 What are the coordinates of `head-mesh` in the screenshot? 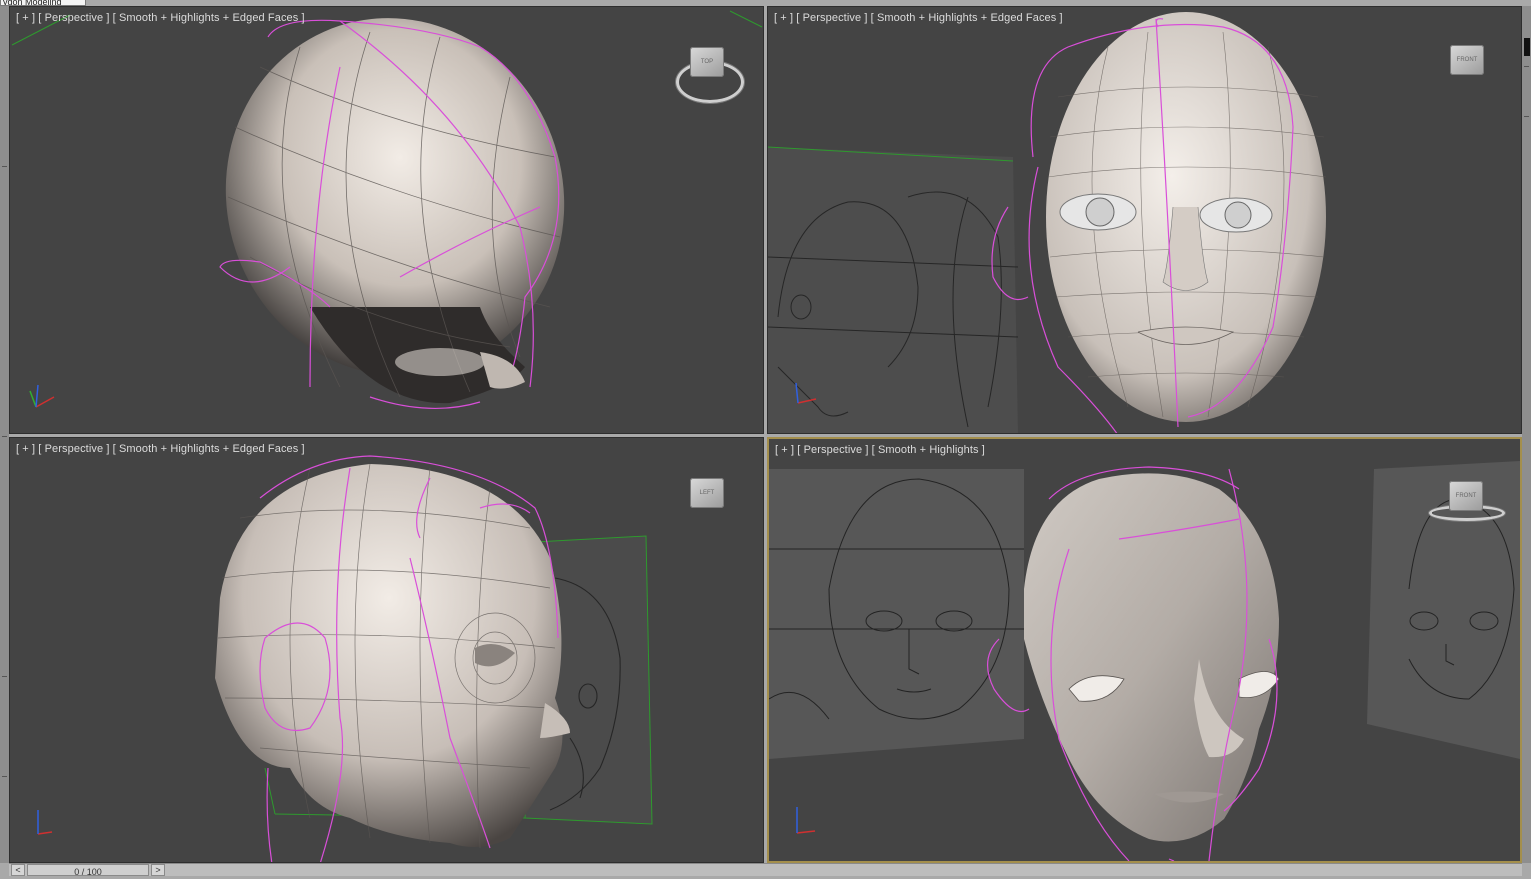 It's located at (434, 658).